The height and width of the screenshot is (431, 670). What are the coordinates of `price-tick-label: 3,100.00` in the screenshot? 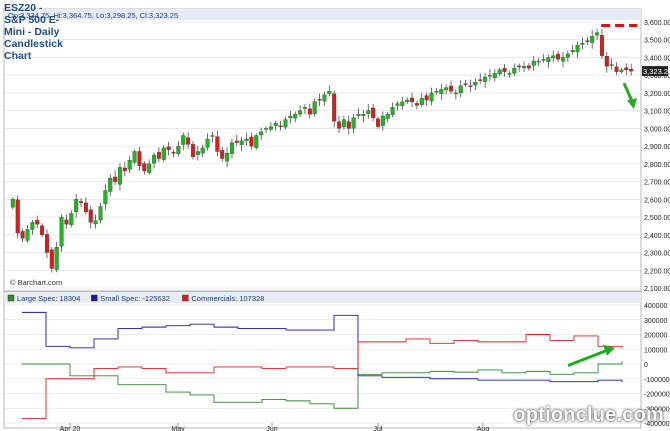 It's located at (657, 112).